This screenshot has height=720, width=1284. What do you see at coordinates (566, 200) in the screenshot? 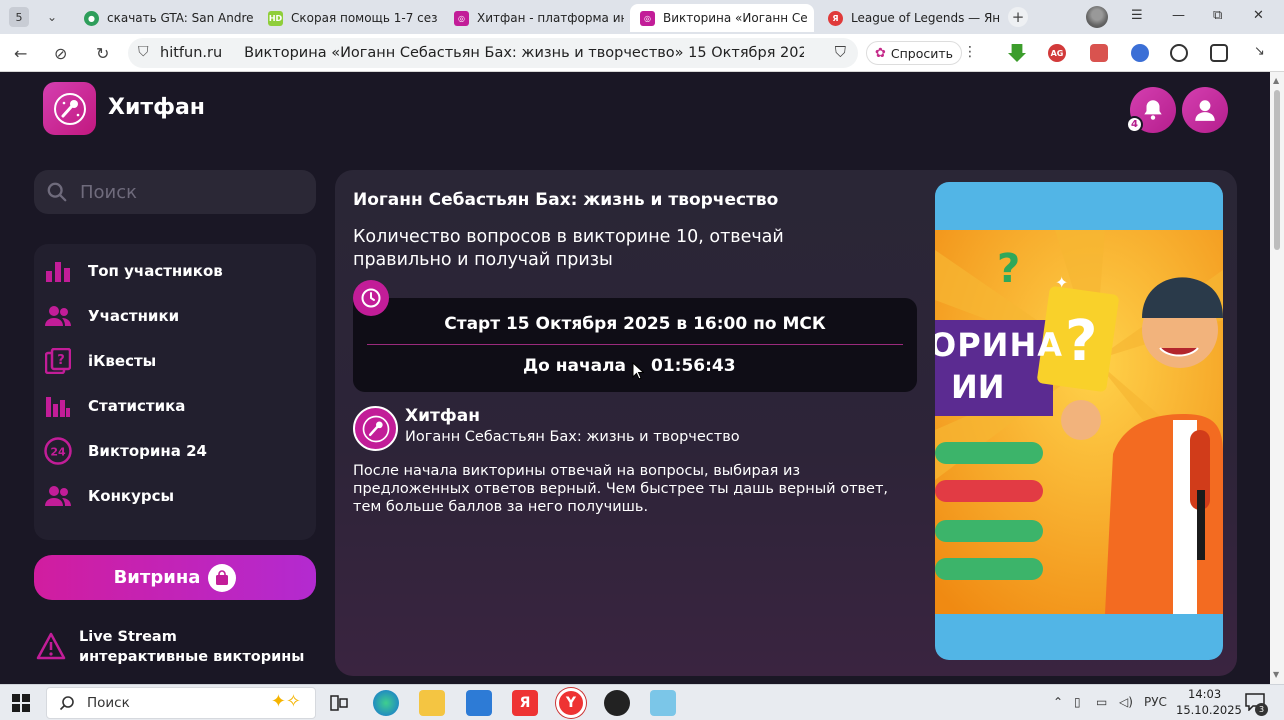
I see `quiz-title: Иоганн Себастьян Бах: жизнь и творчество` at bounding box center [566, 200].